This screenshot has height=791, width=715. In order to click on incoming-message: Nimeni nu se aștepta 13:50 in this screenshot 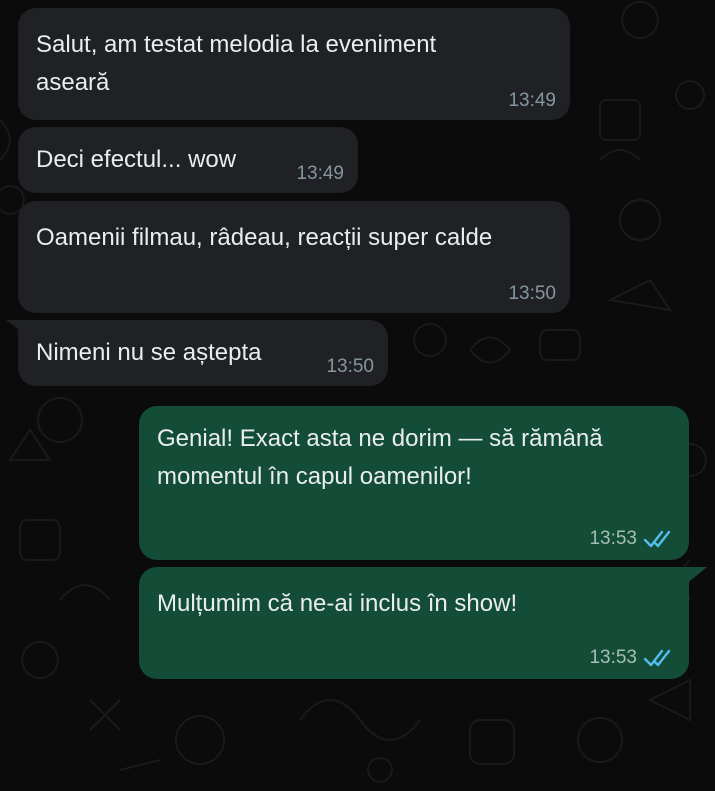, I will do `click(203, 353)`.